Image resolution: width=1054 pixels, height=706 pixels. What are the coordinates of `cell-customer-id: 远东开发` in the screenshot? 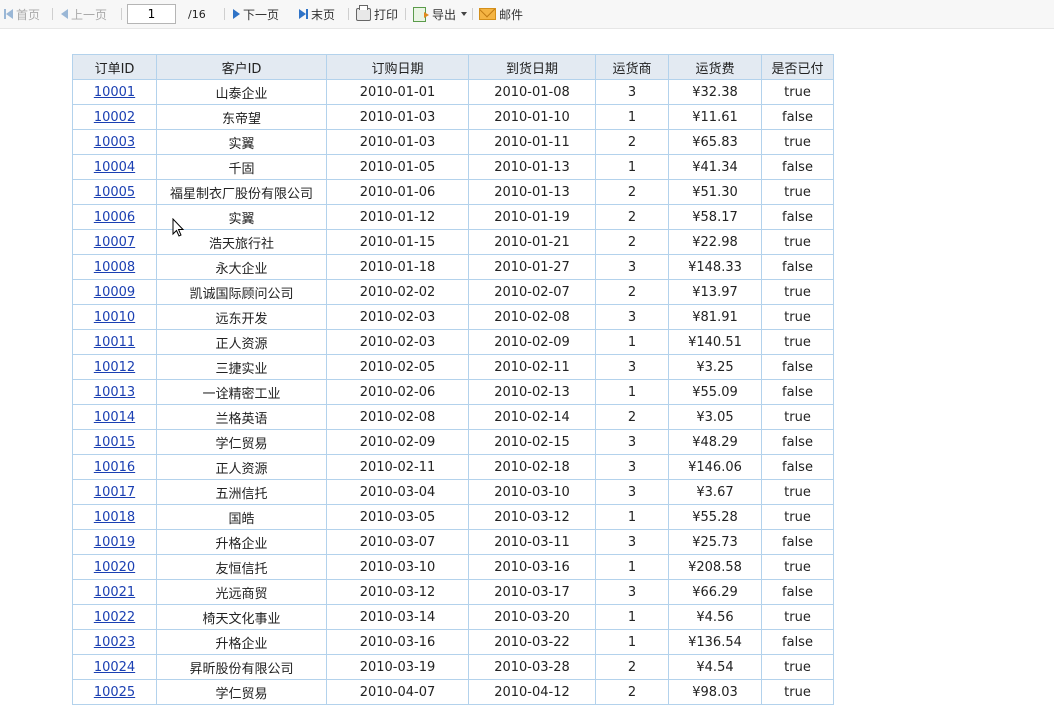 It's located at (241, 317).